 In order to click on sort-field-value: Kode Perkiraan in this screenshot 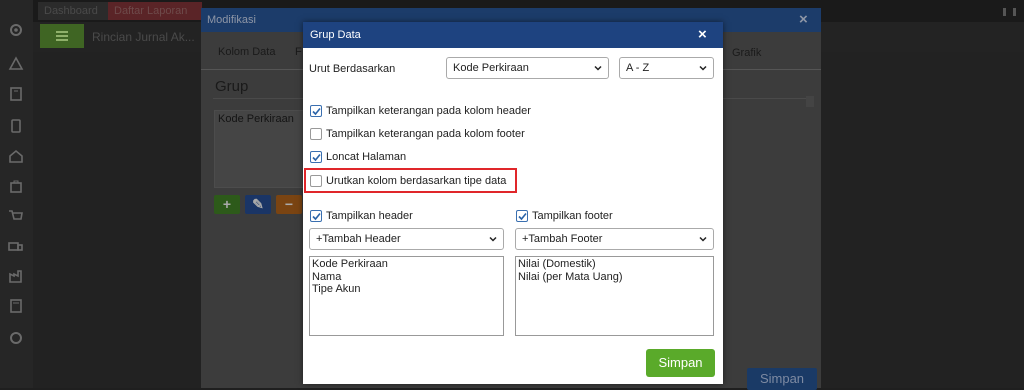, I will do `click(491, 68)`.